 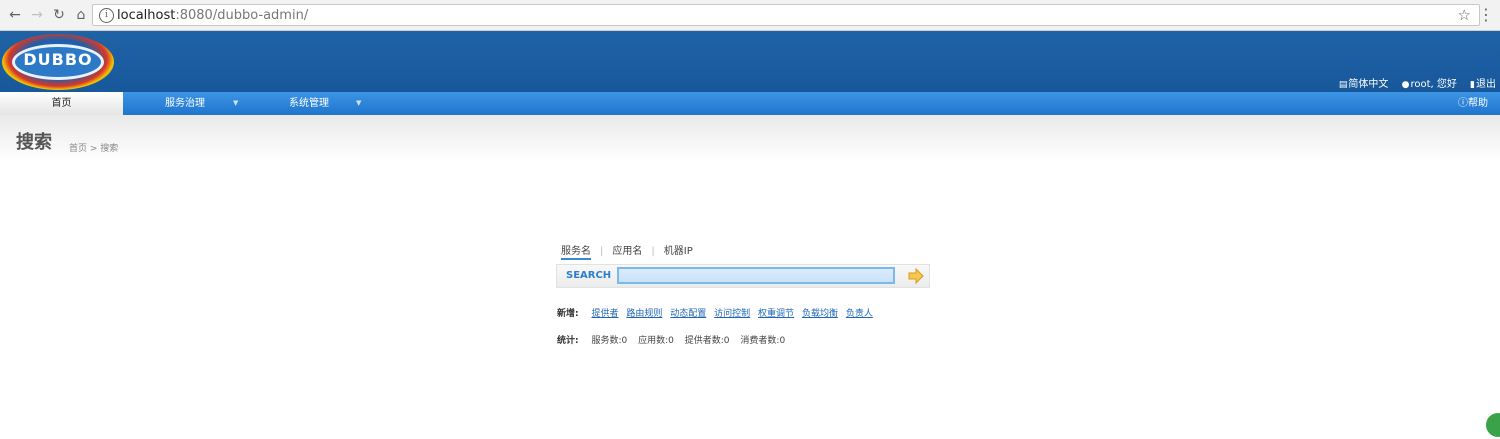 I want to click on tab-machine-ip: 机器IP, so click(x=678, y=249).